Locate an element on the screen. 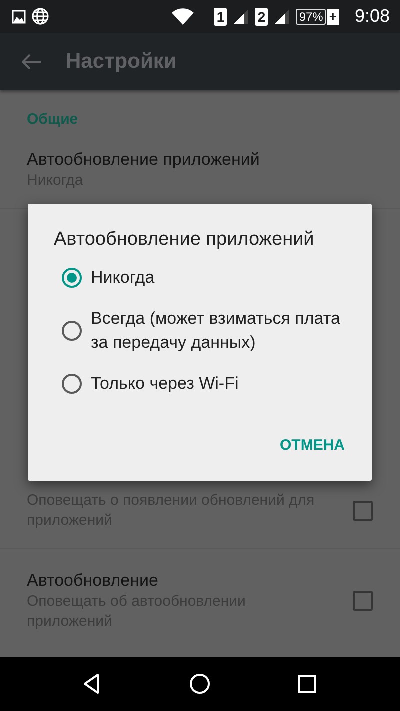 The width and height of the screenshot is (400, 711). dialog-title: Автообновление приложений is located at coordinates (185, 240).